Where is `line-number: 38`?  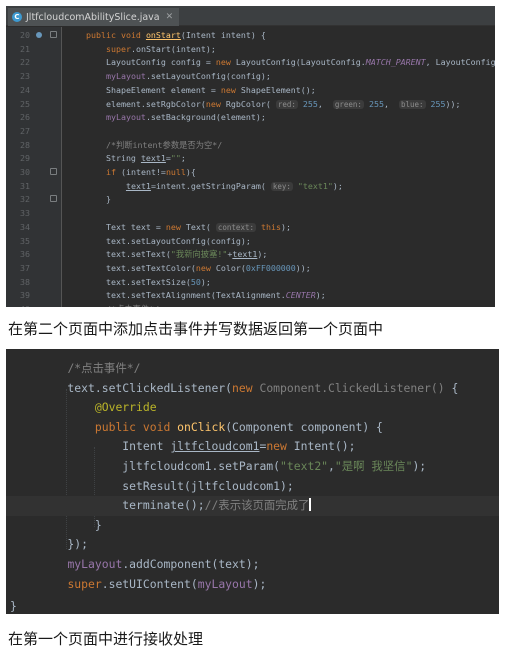
line-number: 38 is located at coordinates (25, 281).